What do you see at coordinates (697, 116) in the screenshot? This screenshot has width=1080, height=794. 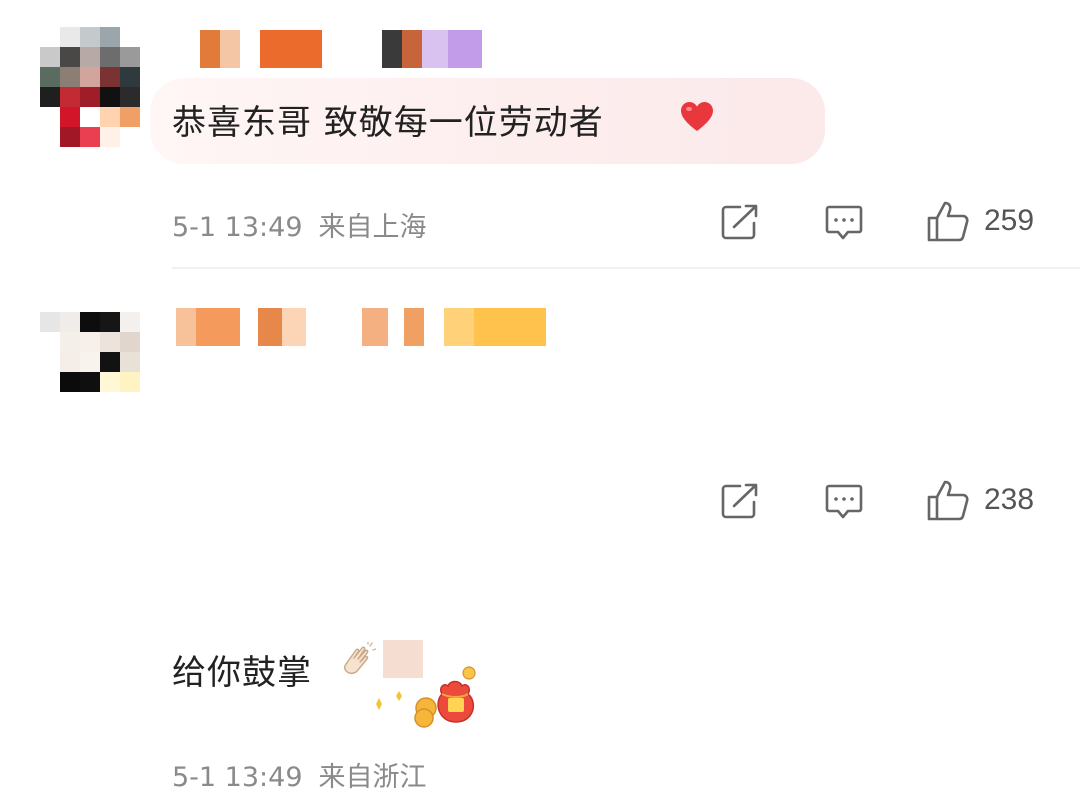 I see `heart-icon` at bounding box center [697, 116].